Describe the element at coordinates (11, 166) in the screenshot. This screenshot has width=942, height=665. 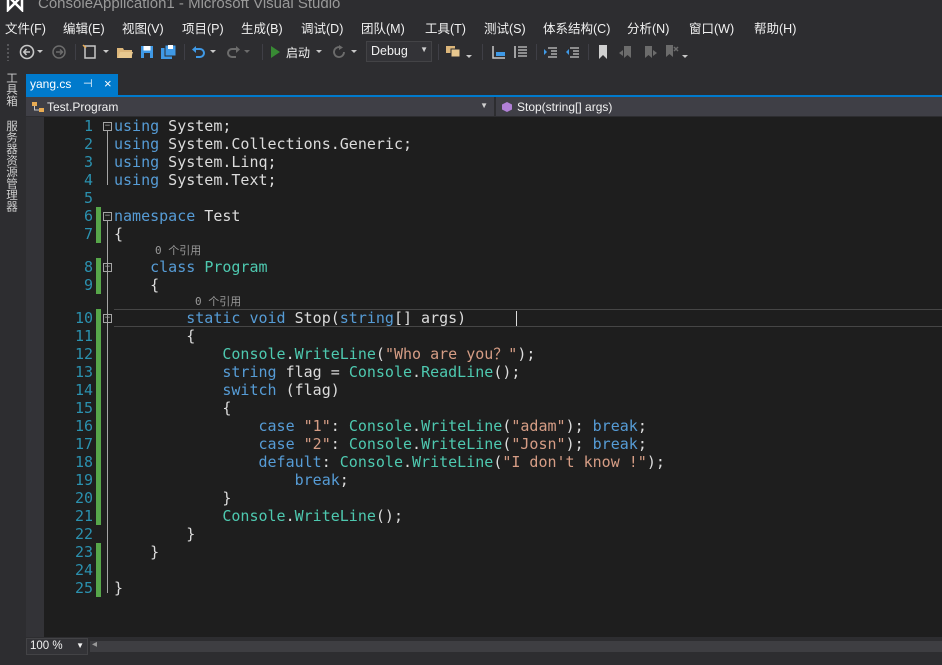
I see `server-explorer-tab: 服务器资源管理器` at that location.